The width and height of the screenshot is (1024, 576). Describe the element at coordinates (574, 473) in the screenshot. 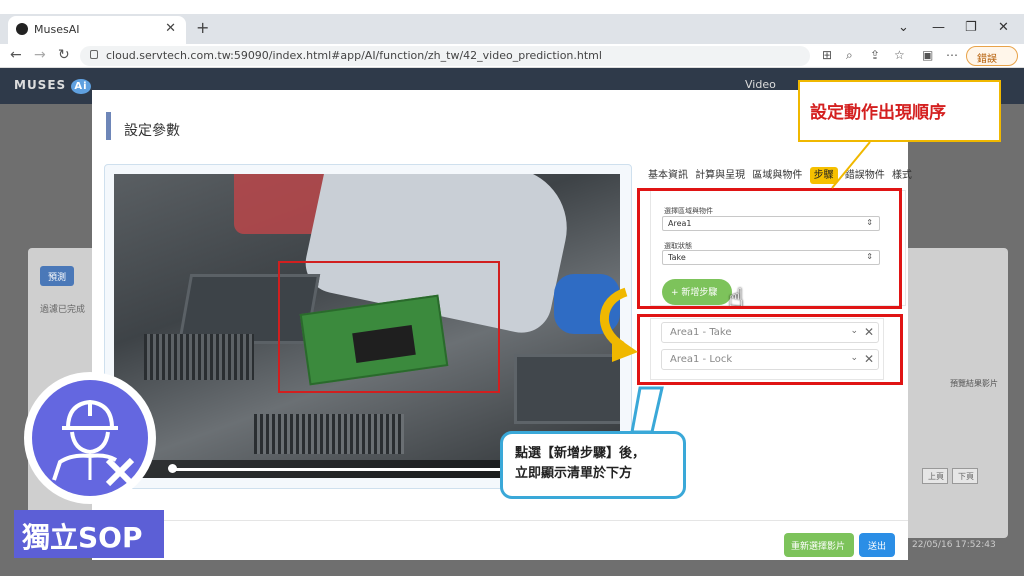

I see `callout-line-2: 立即顯示清單於下方` at that location.